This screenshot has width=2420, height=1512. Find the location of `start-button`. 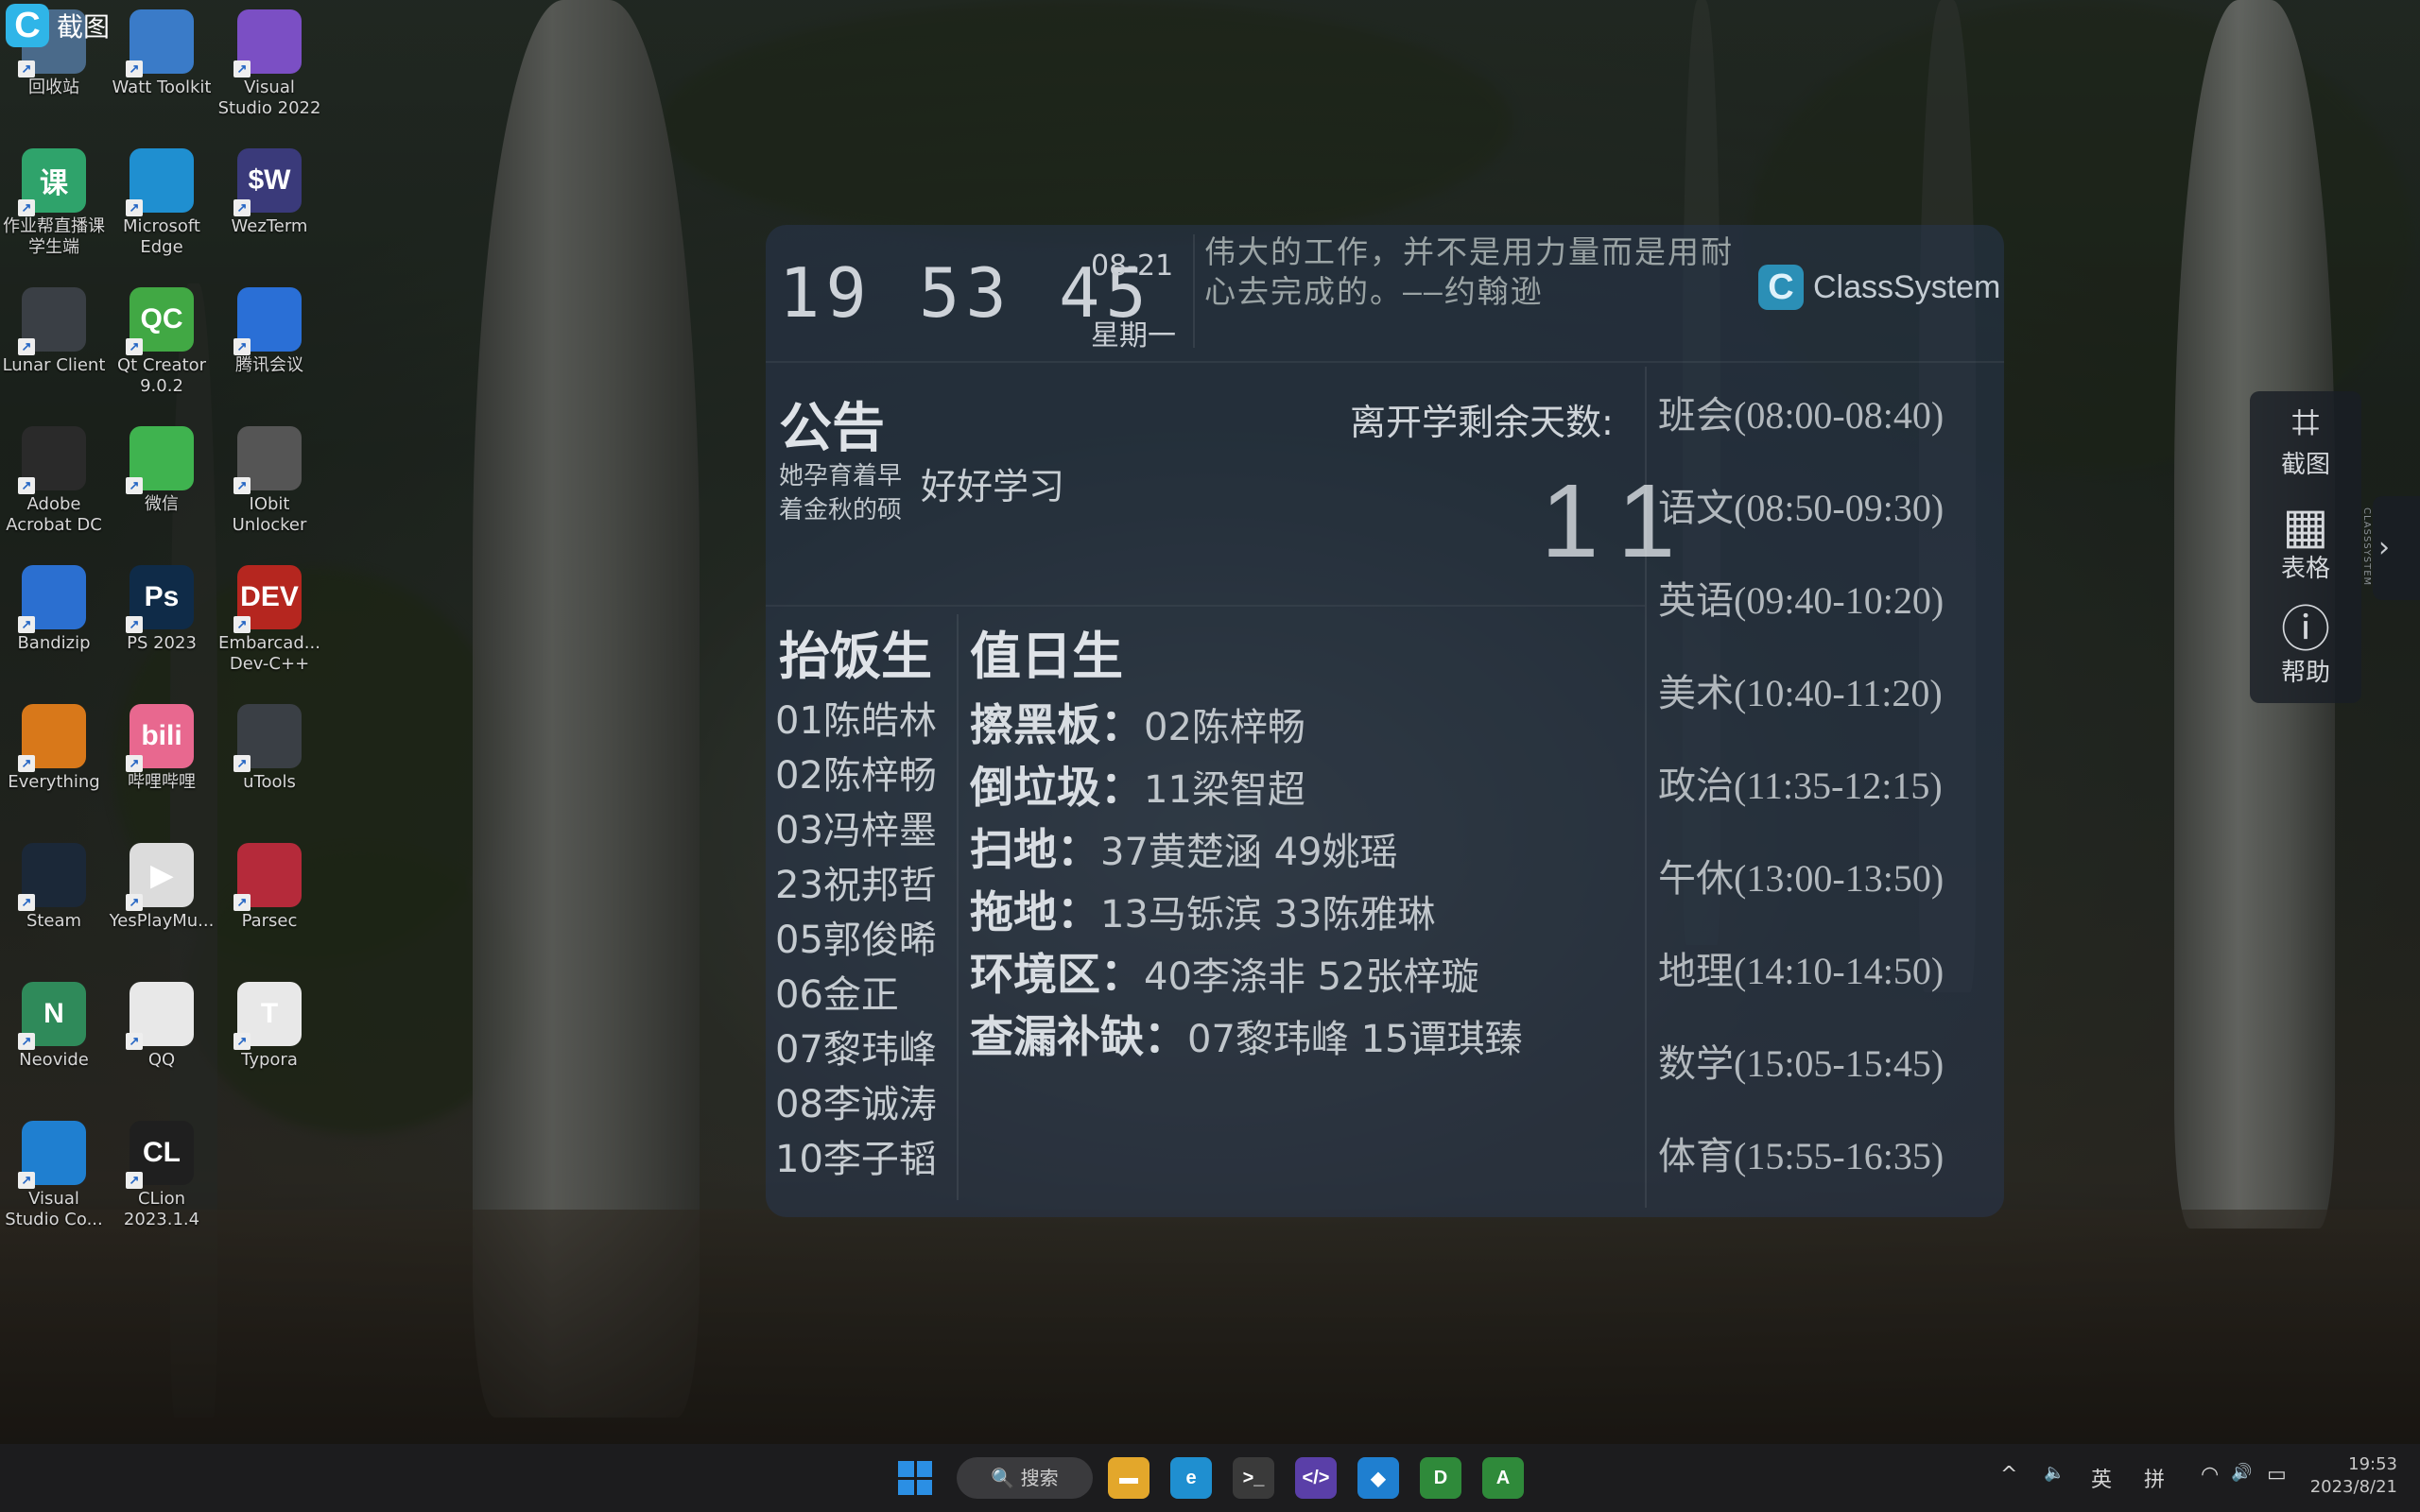

start-button is located at coordinates (915, 1478).